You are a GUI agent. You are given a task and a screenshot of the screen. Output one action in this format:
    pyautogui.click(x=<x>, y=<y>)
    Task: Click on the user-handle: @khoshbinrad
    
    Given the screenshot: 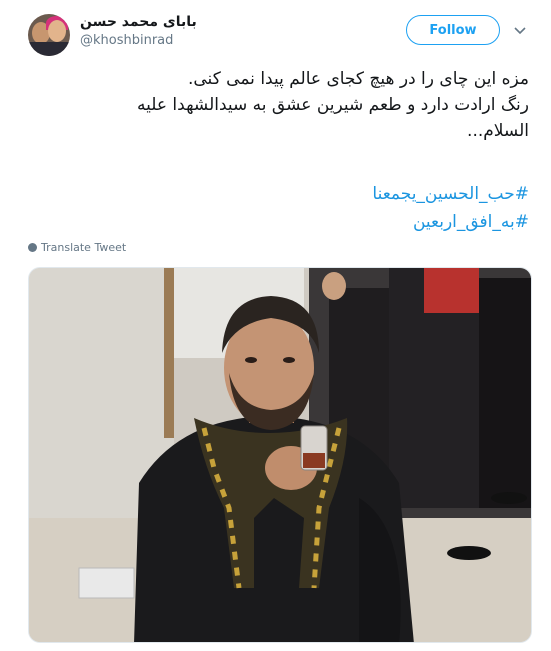 What is the action you would take?
    pyautogui.click(x=126, y=40)
    